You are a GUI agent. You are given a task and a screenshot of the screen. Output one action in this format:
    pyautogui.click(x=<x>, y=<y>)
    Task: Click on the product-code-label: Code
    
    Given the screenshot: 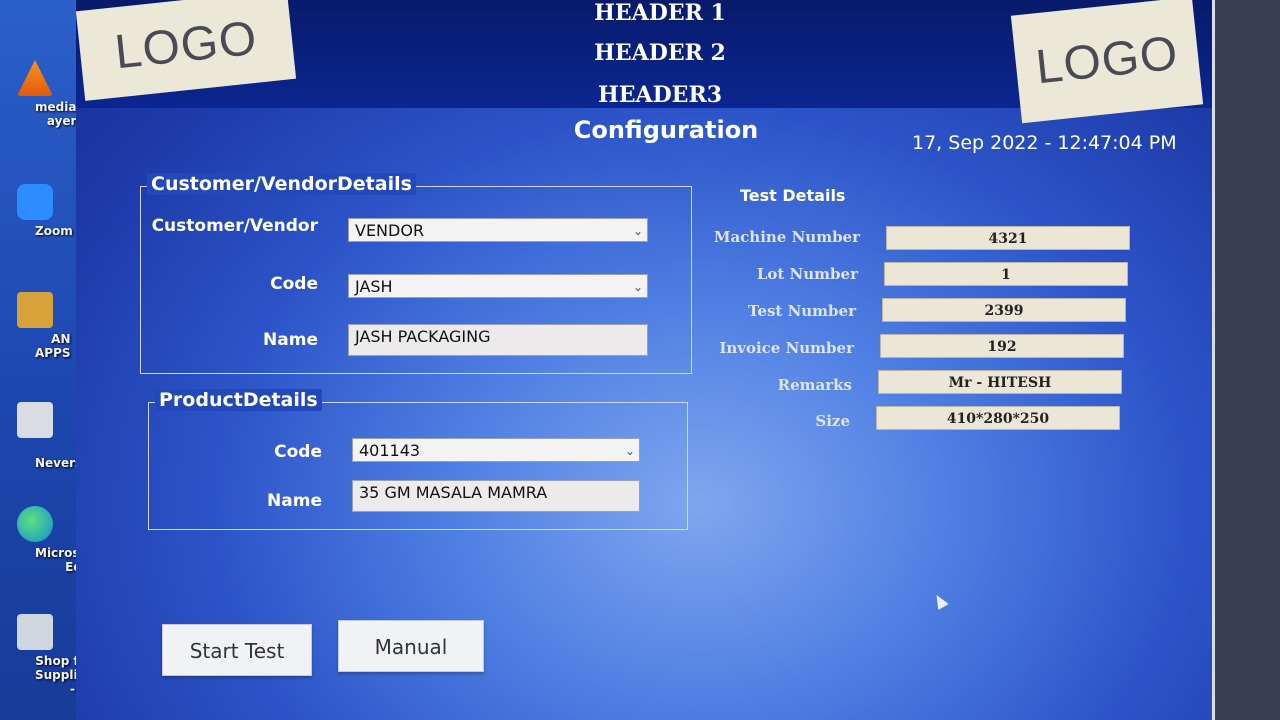 What is the action you would take?
    pyautogui.click(x=298, y=452)
    